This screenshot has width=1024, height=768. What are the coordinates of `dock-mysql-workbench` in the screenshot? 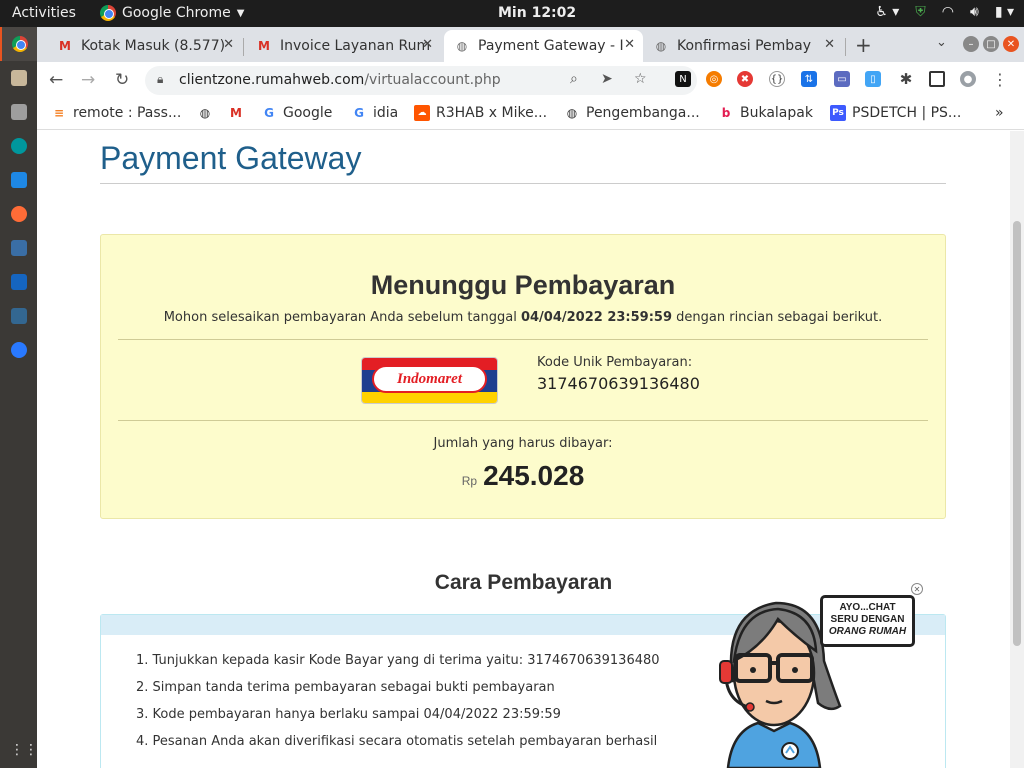 It's located at (18, 248).